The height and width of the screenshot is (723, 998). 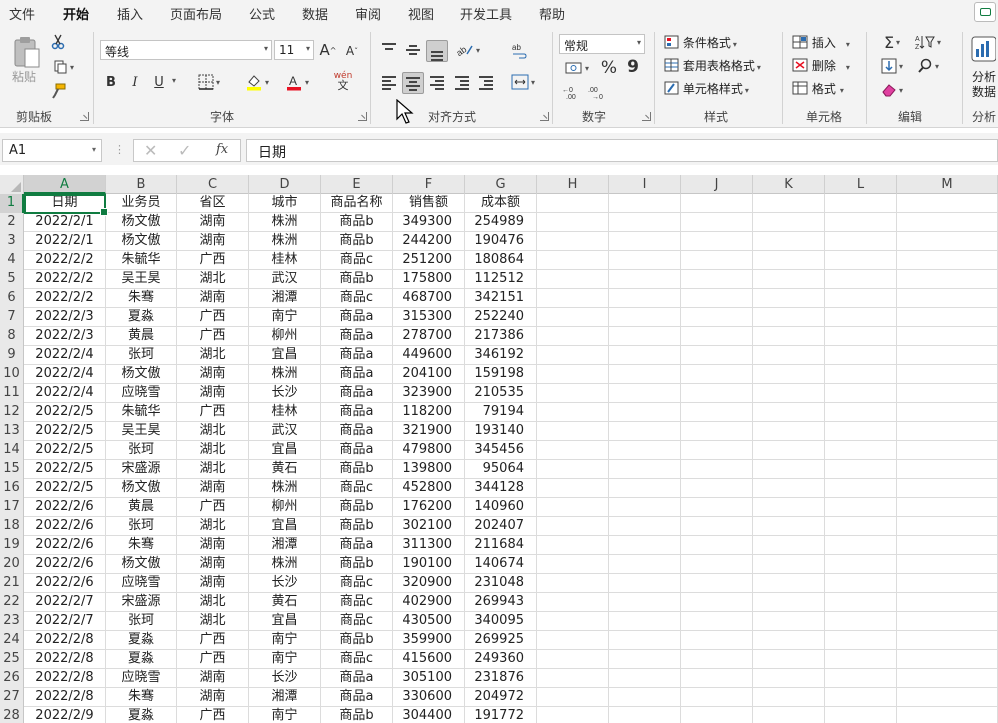 I want to click on row-header: 14, so click(x=12, y=450).